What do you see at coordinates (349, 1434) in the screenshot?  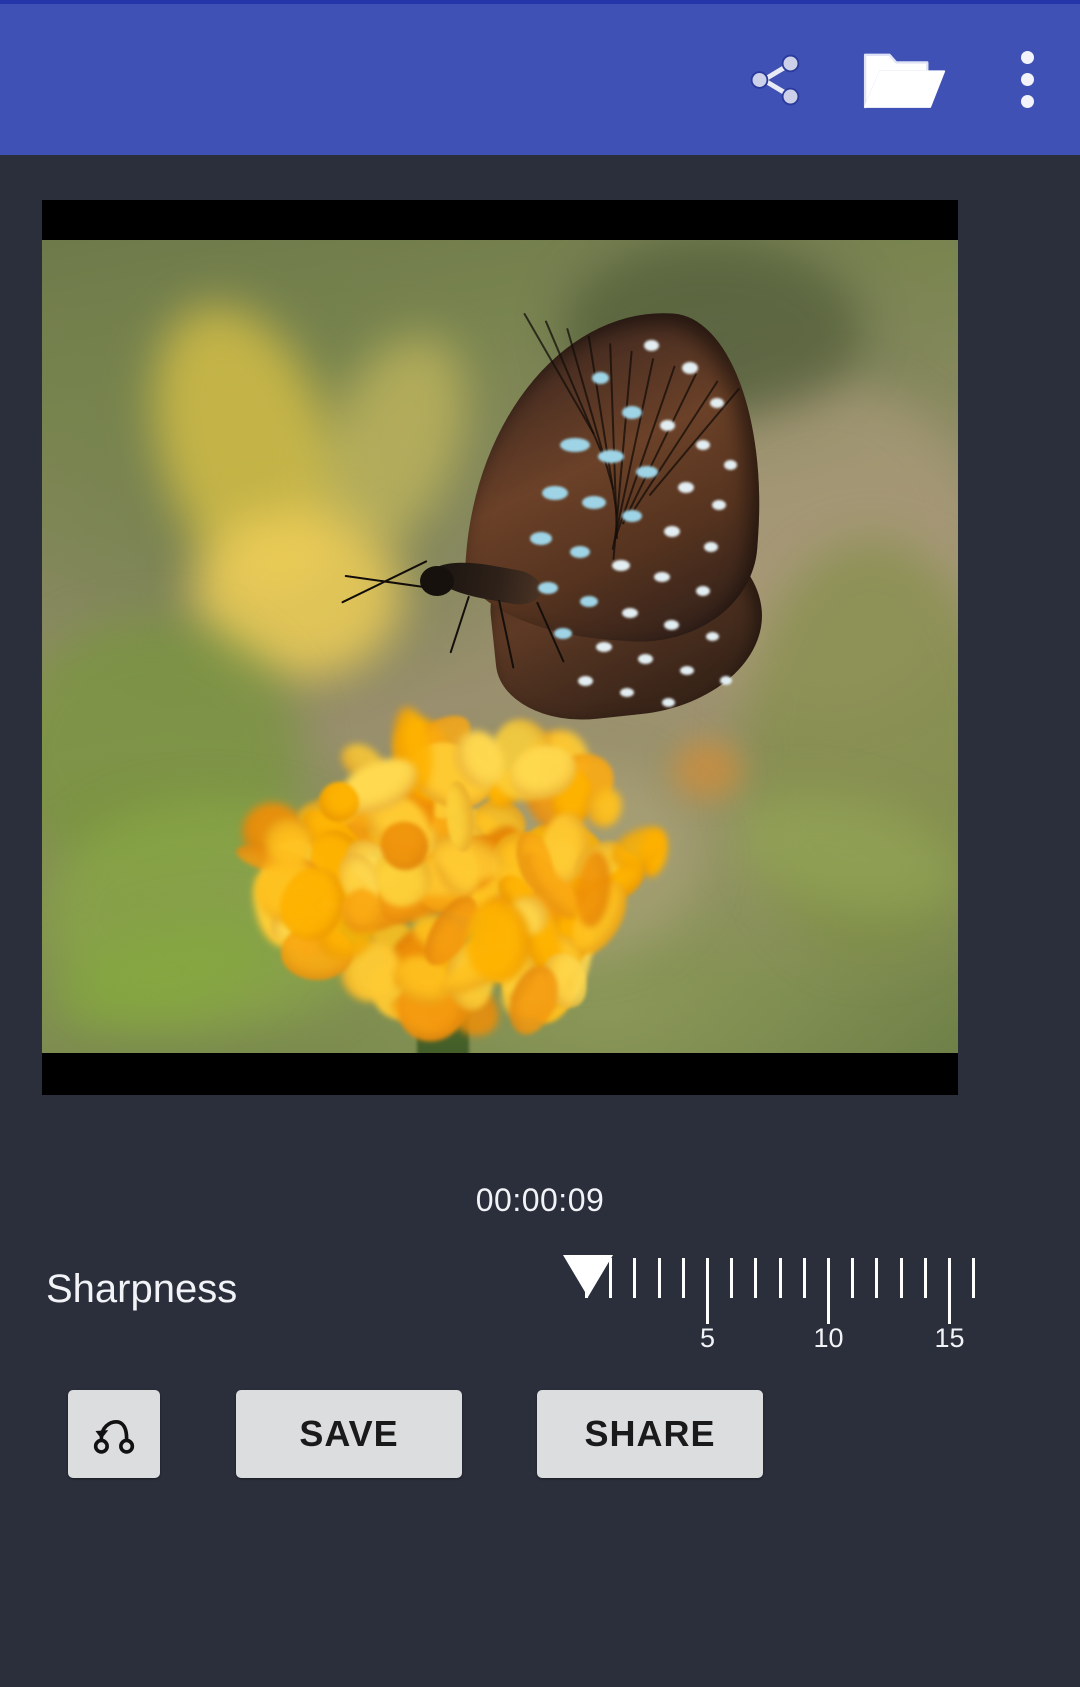 I see `save-button: SAVE` at bounding box center [349, 1434].